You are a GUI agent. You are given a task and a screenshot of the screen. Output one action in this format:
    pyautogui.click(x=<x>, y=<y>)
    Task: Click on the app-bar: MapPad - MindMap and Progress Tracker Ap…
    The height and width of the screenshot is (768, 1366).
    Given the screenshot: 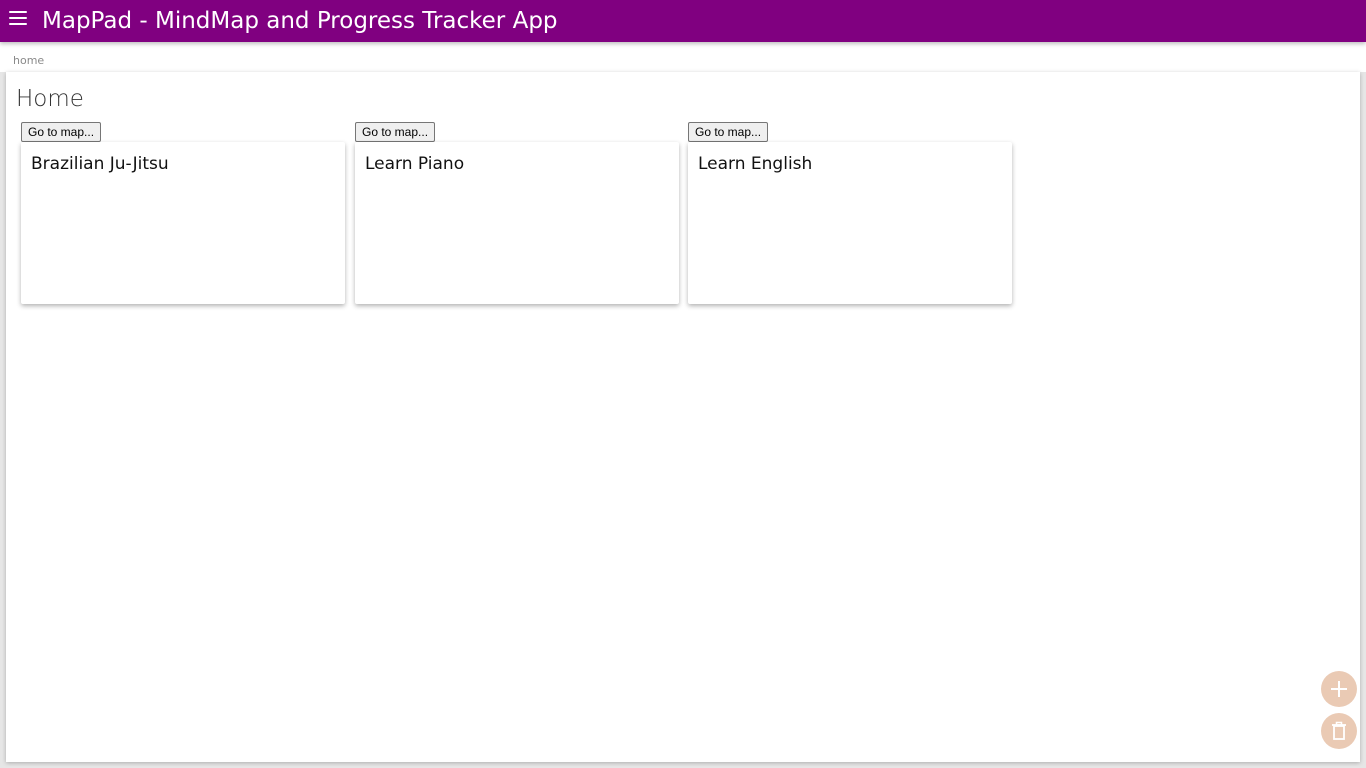 What is the action you would take?
    pyautogui.click(x=683, y=21)
    